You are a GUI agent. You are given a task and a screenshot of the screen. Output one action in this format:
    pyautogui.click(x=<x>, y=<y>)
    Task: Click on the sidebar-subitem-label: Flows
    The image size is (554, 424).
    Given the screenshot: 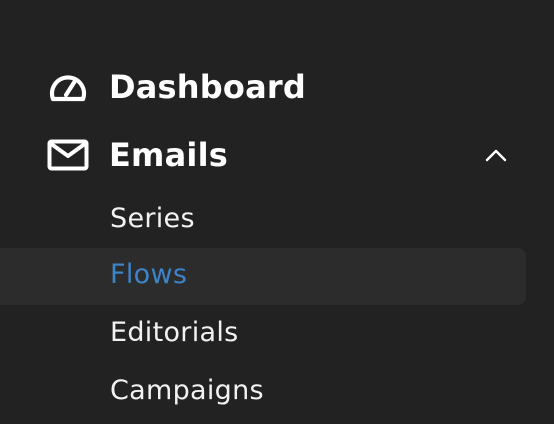 What is the action you would take?
    pyautogui.click(x=149, y=274)
    